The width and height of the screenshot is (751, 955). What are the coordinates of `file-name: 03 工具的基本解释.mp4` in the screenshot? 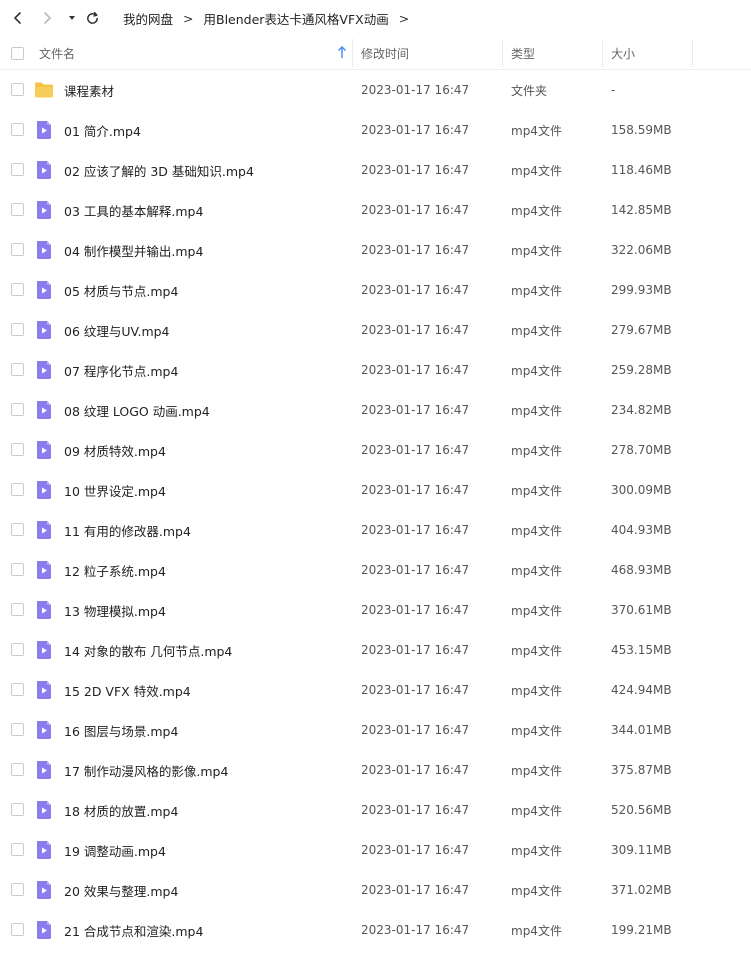 It's located at (133, 210).